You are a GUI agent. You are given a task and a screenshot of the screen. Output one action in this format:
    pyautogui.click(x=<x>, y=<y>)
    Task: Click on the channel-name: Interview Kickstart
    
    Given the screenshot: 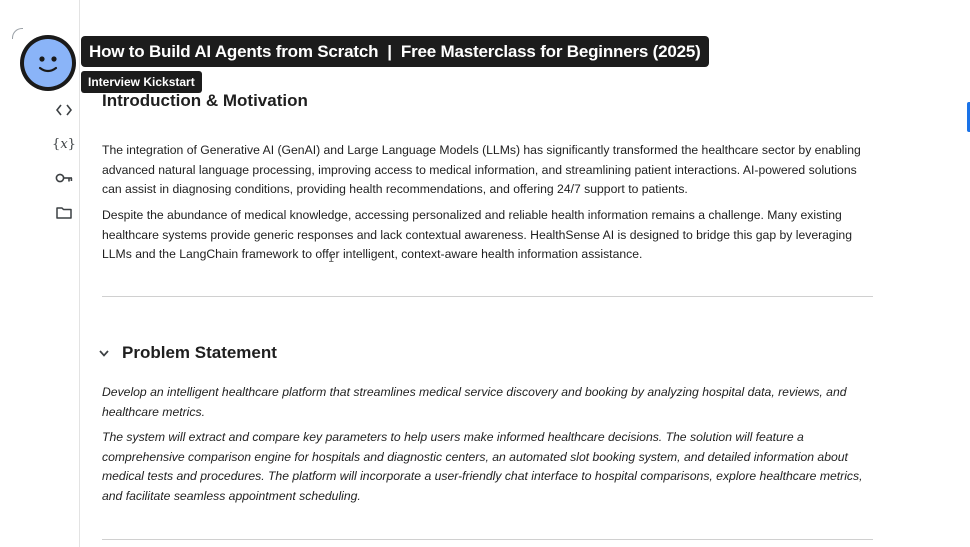 What is the action you would take?
    pyautogui.click(x=141, y=82)
    